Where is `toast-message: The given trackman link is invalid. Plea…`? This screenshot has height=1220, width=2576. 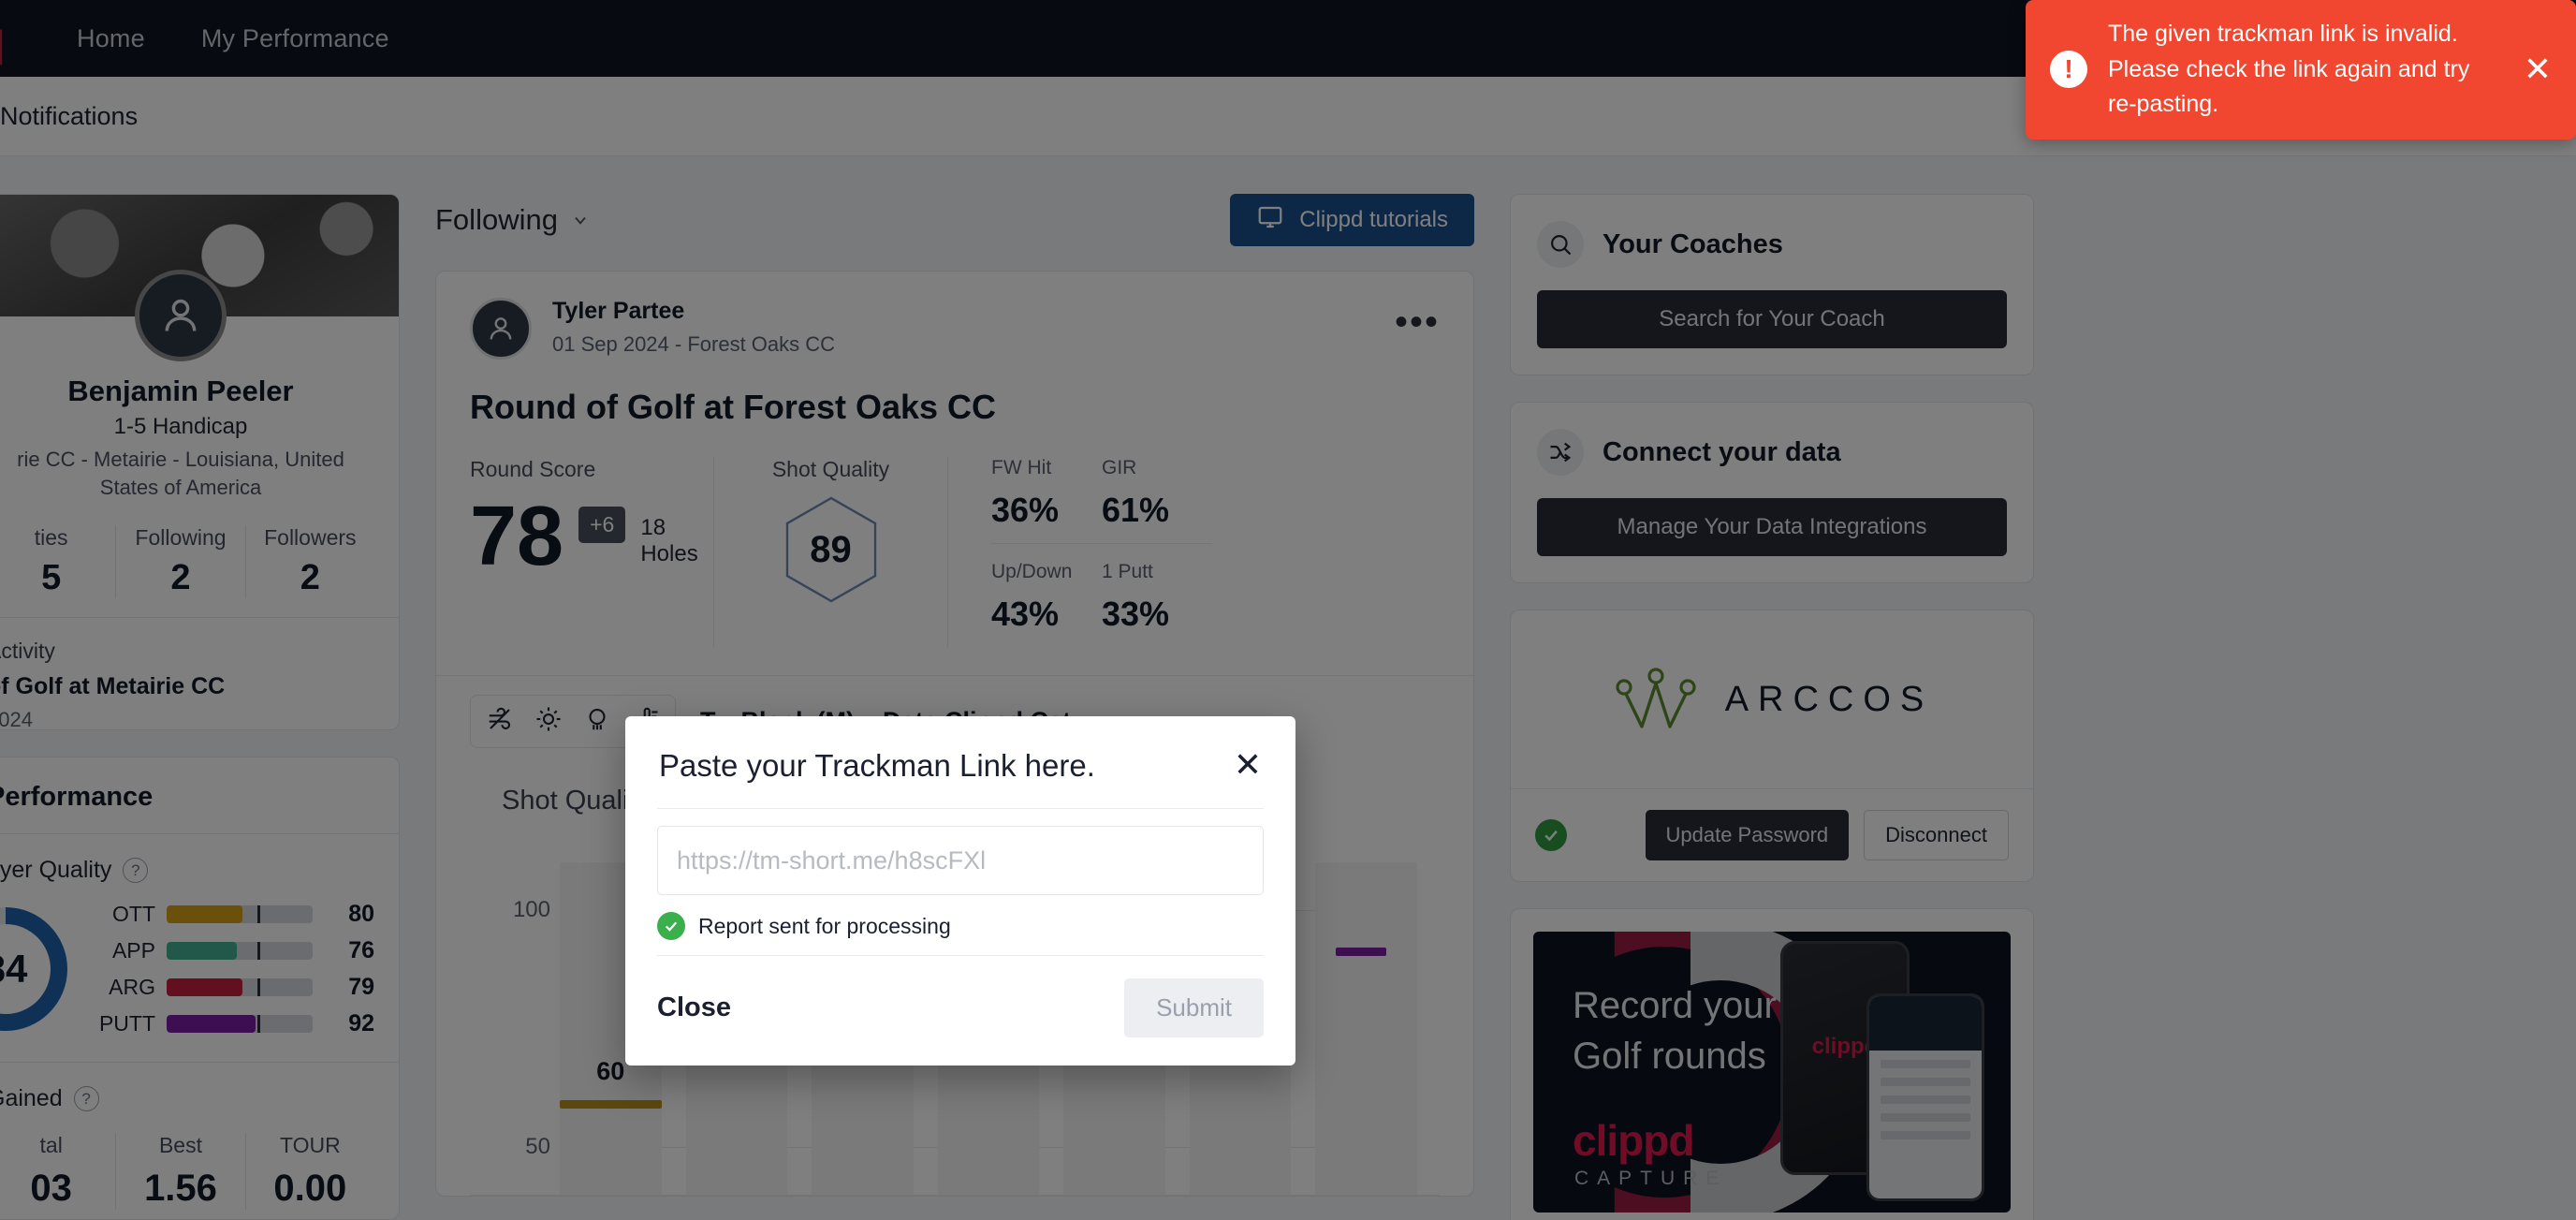 toast-message: The given trackman link is invalid. Plea… is located at coordinates (2289, 69).